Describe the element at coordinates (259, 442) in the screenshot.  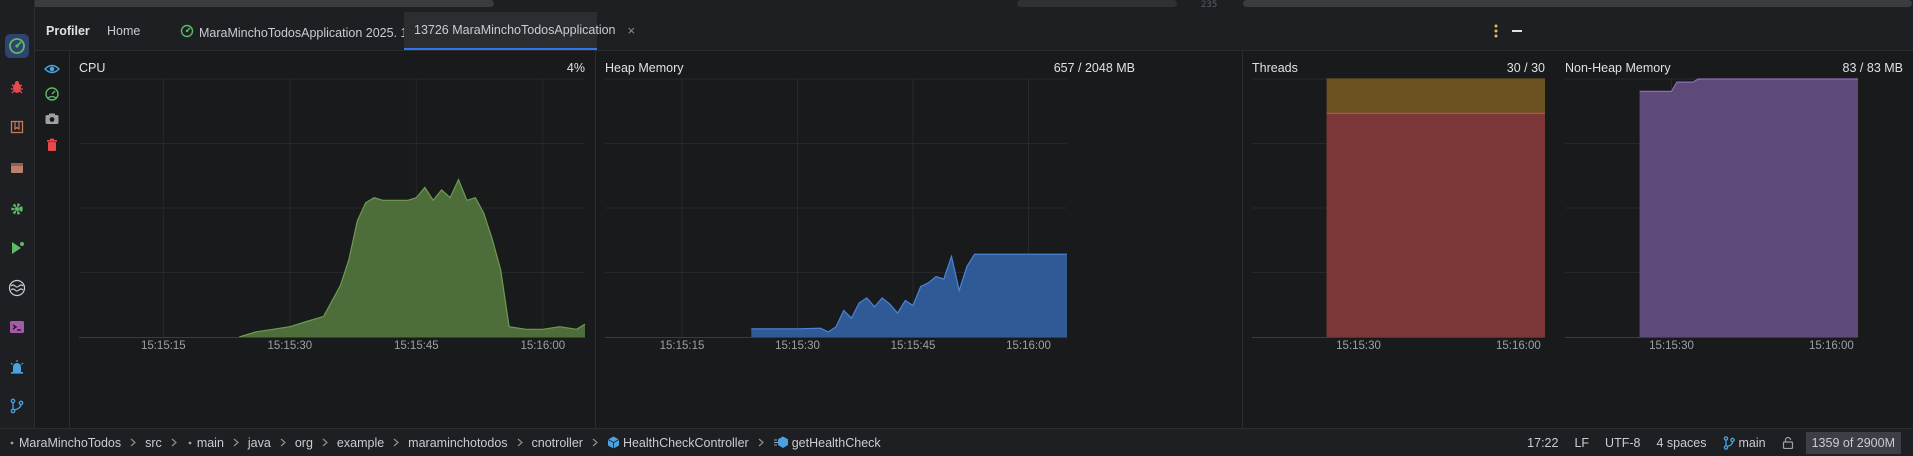
I see `breadcrumb-label: java` at that location.